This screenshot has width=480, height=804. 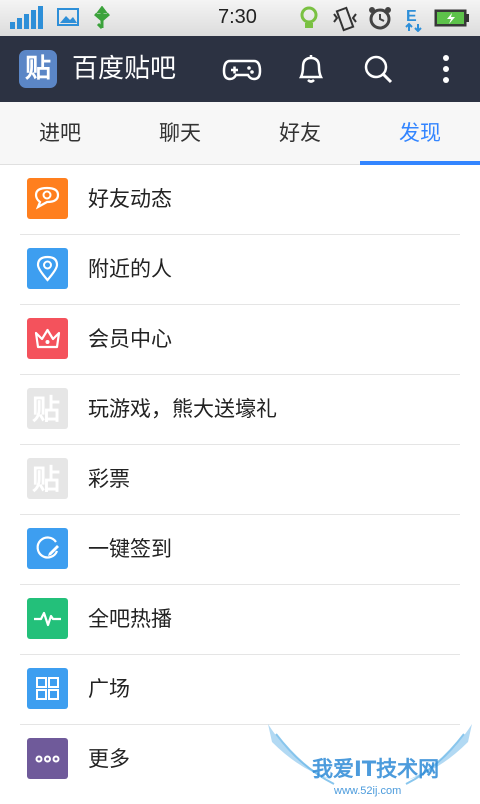 I want to click on menu-item-hot-broadcast: 全吧热播, so click(x=240, y=620).